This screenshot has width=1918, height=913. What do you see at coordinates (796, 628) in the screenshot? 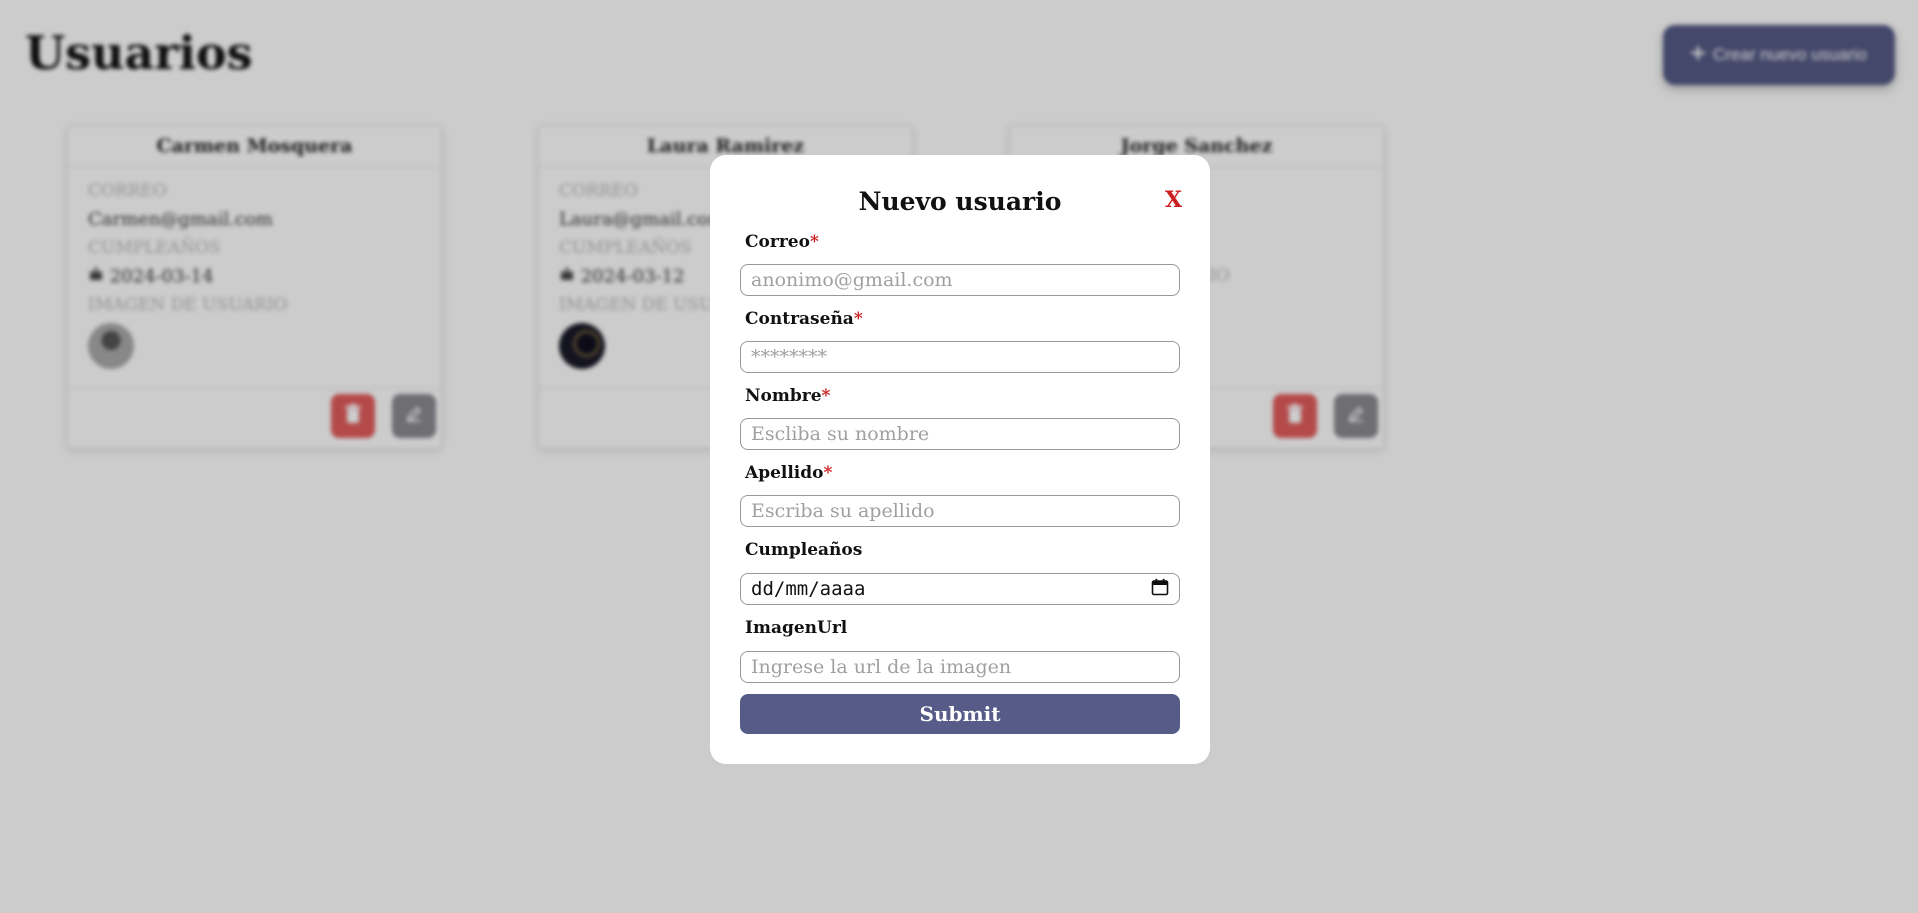
I see `image-url-field-label: ImagenUrl` at bounding box center [796, 628].